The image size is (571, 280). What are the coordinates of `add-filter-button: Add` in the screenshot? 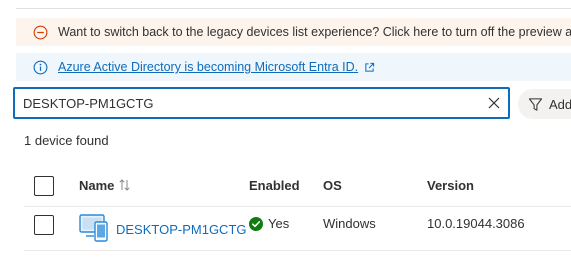 It's located at (544, 104).